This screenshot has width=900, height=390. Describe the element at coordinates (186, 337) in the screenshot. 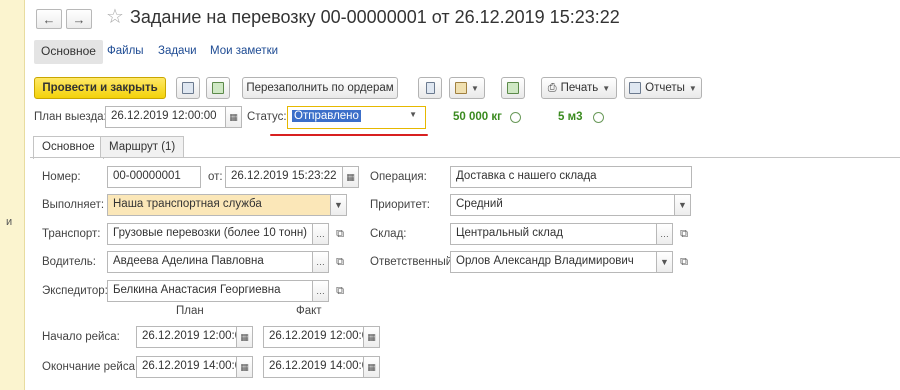

I see `trip-start-plan-field: 26.12.2019 12:00:00` at that location.